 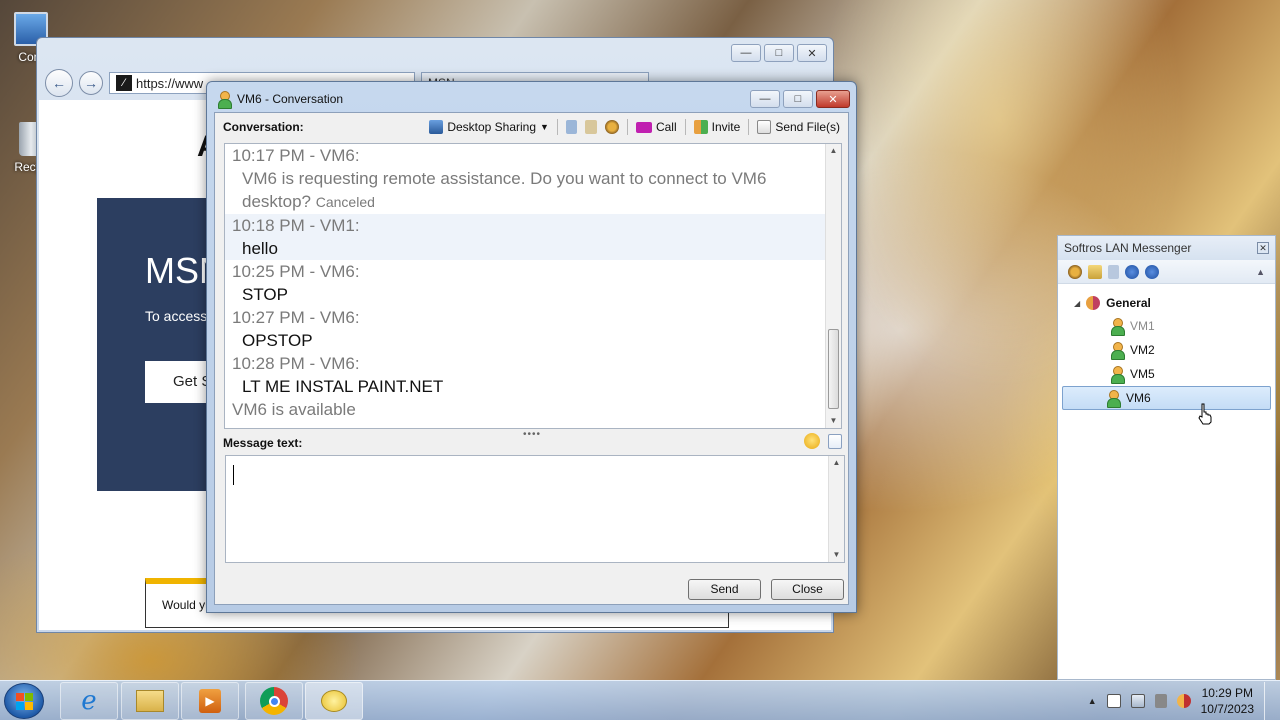 I want to click on message-header: 10:28 PM - VM6:, so click(x=296, y=363).